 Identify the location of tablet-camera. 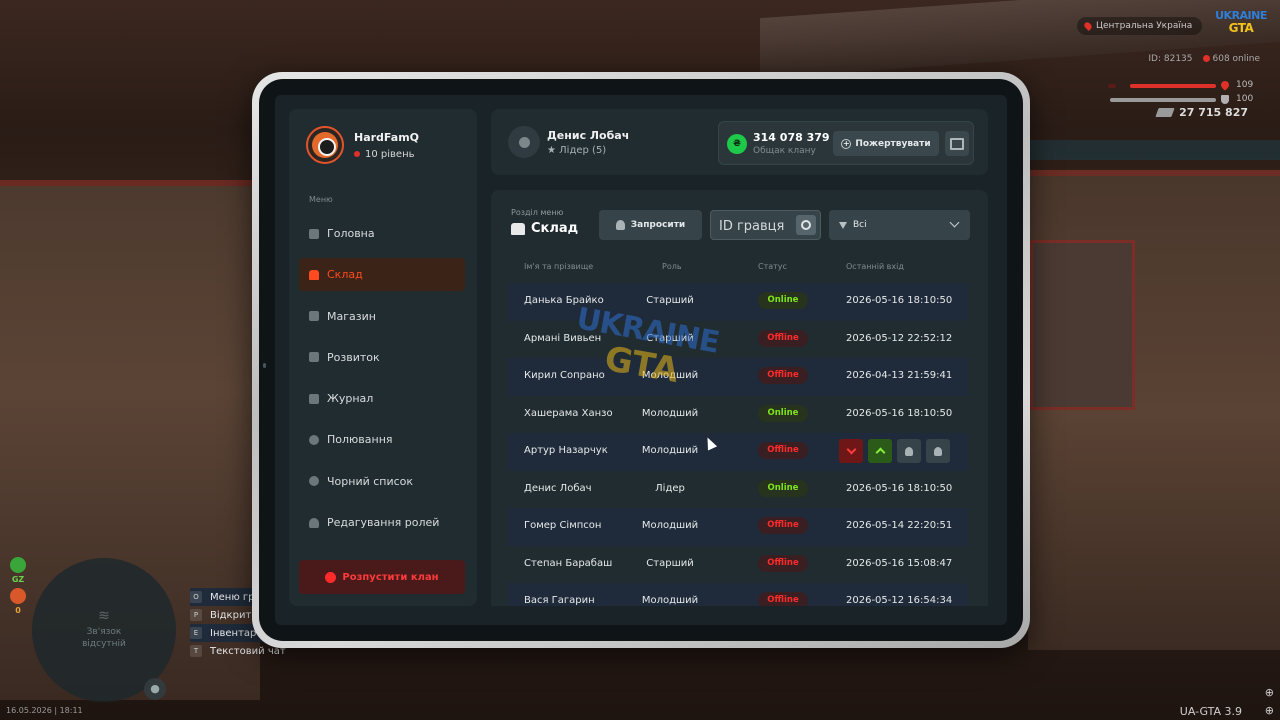
(264, 365).